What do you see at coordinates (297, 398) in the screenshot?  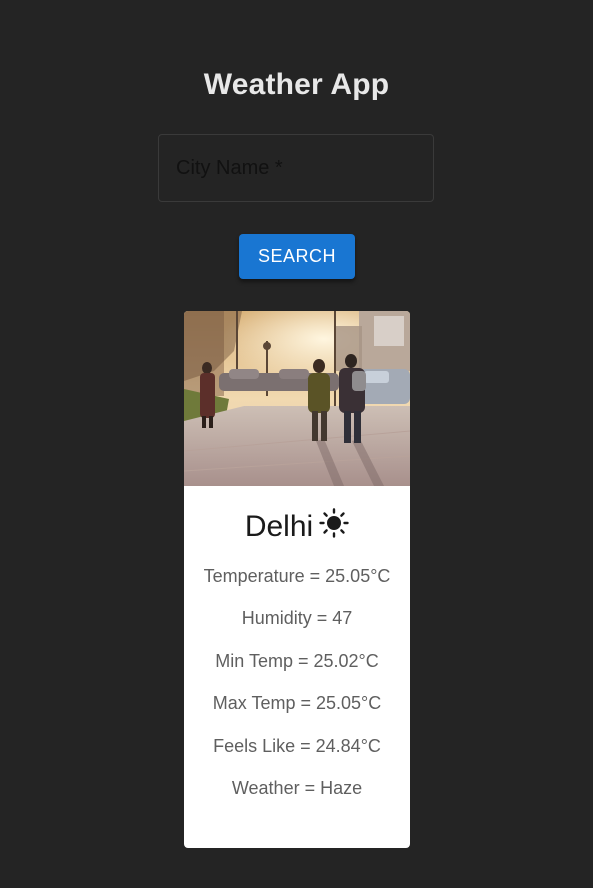 I see `city-street-image` at bounding box center [297, 398].